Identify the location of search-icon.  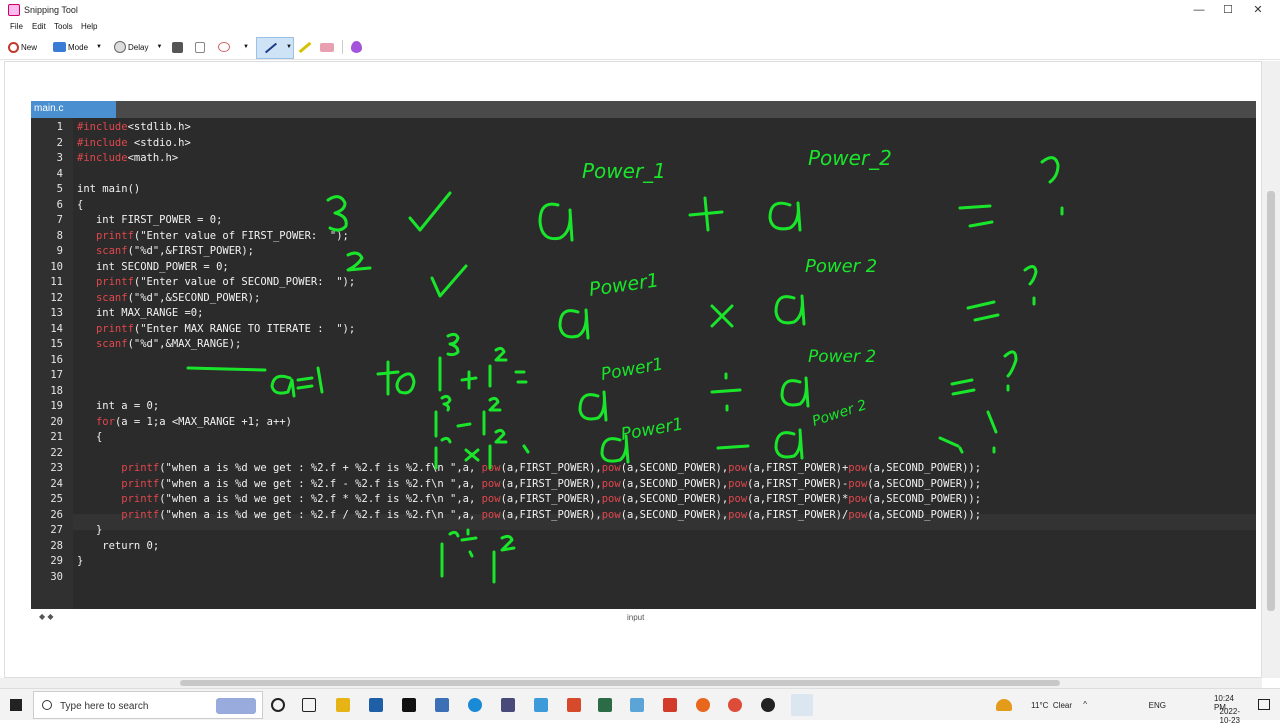
(47, 705).